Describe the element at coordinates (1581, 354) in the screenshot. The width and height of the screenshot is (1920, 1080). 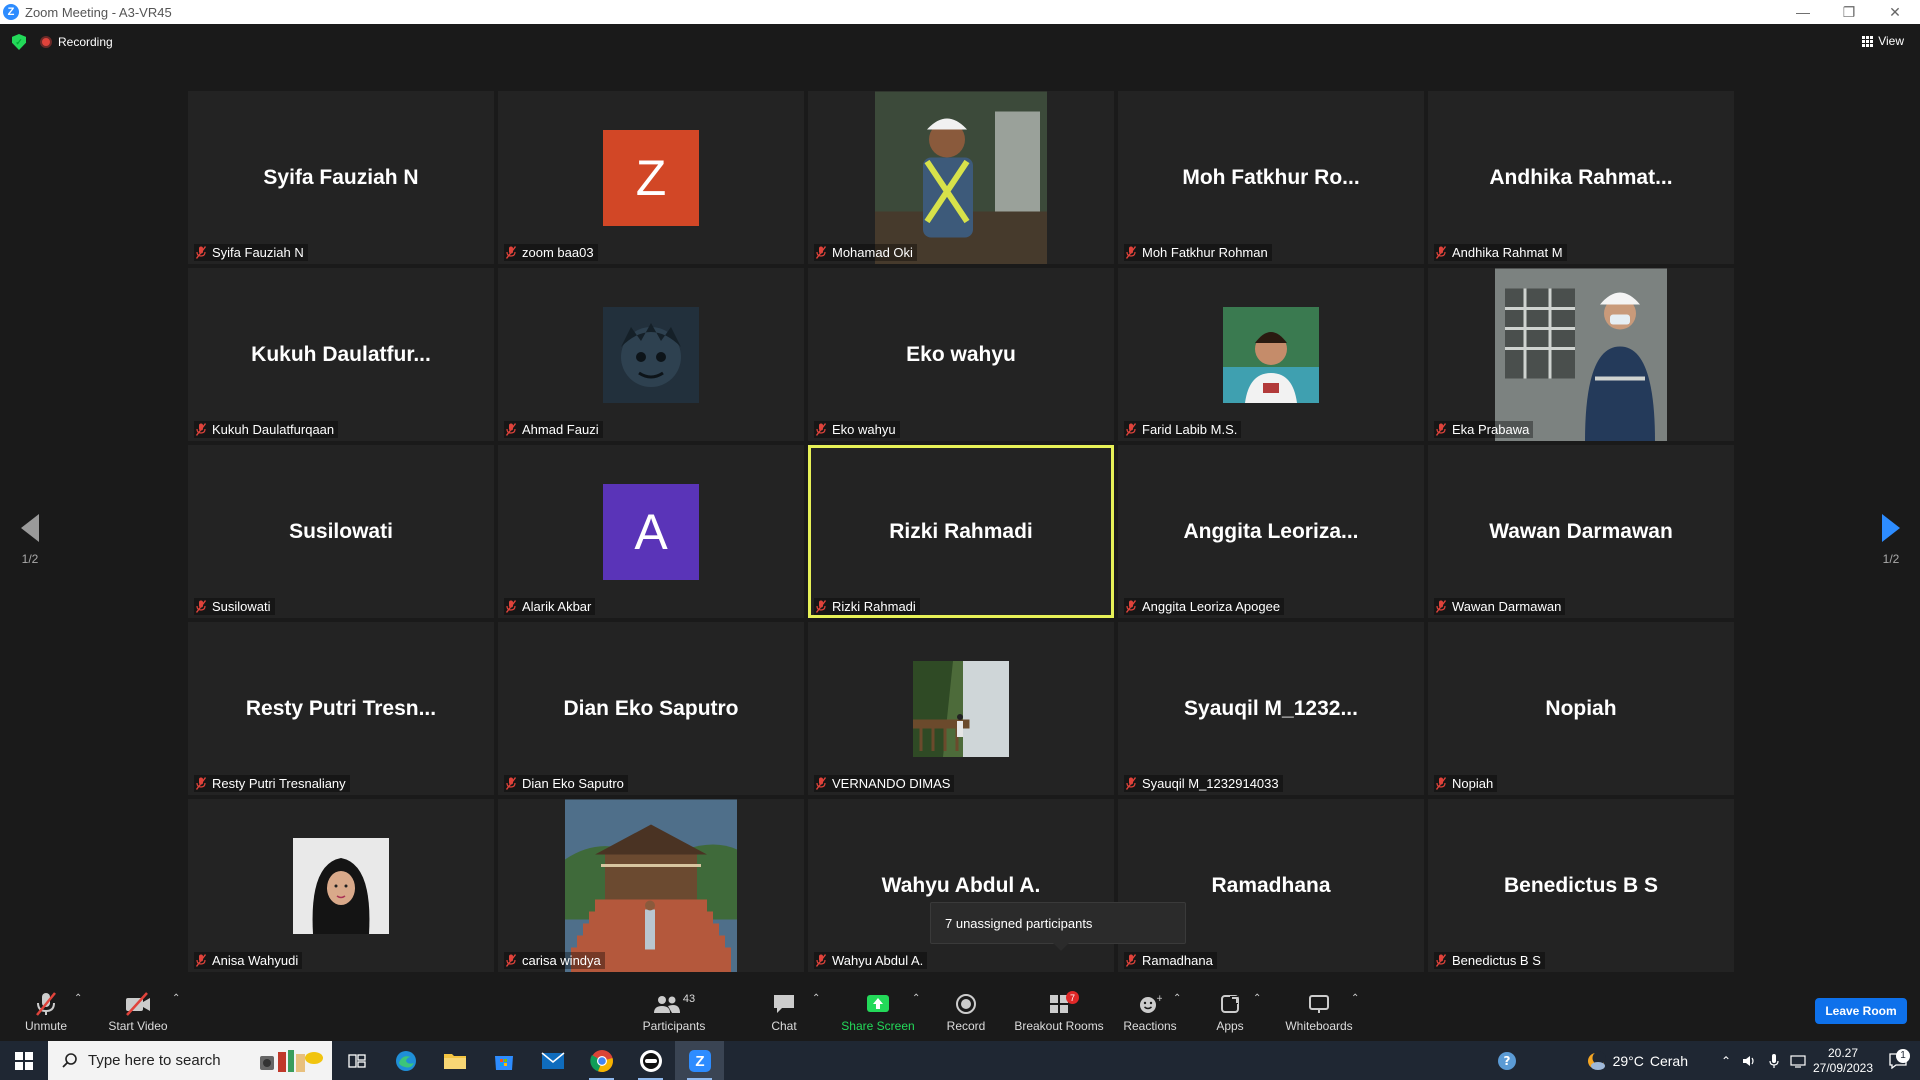
I see `participant-tile: Eka Prabawa` at that location.